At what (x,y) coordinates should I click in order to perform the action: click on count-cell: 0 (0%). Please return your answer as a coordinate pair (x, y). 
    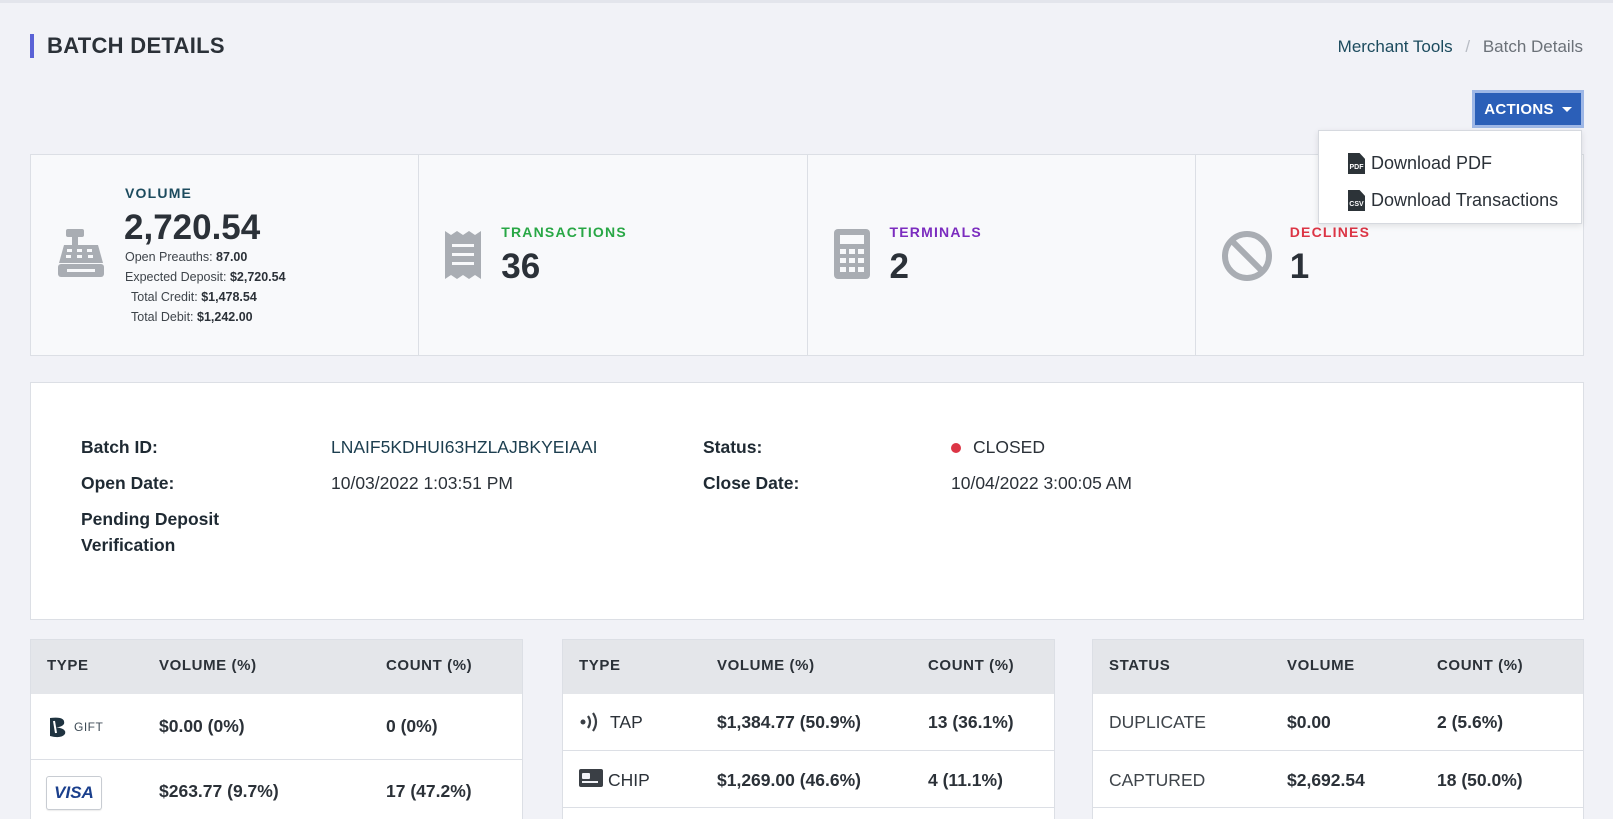
    Looking at the image, I should click on (412, 726).